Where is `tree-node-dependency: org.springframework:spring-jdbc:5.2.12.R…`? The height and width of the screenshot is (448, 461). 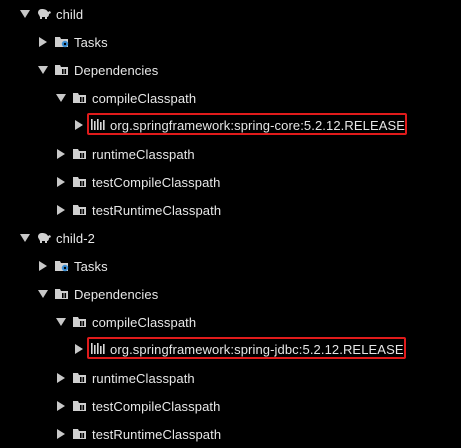 tree-node-dependency: org.springframework:spring-jdbc:5.2.12.R… is located at coordinates (239, 349).